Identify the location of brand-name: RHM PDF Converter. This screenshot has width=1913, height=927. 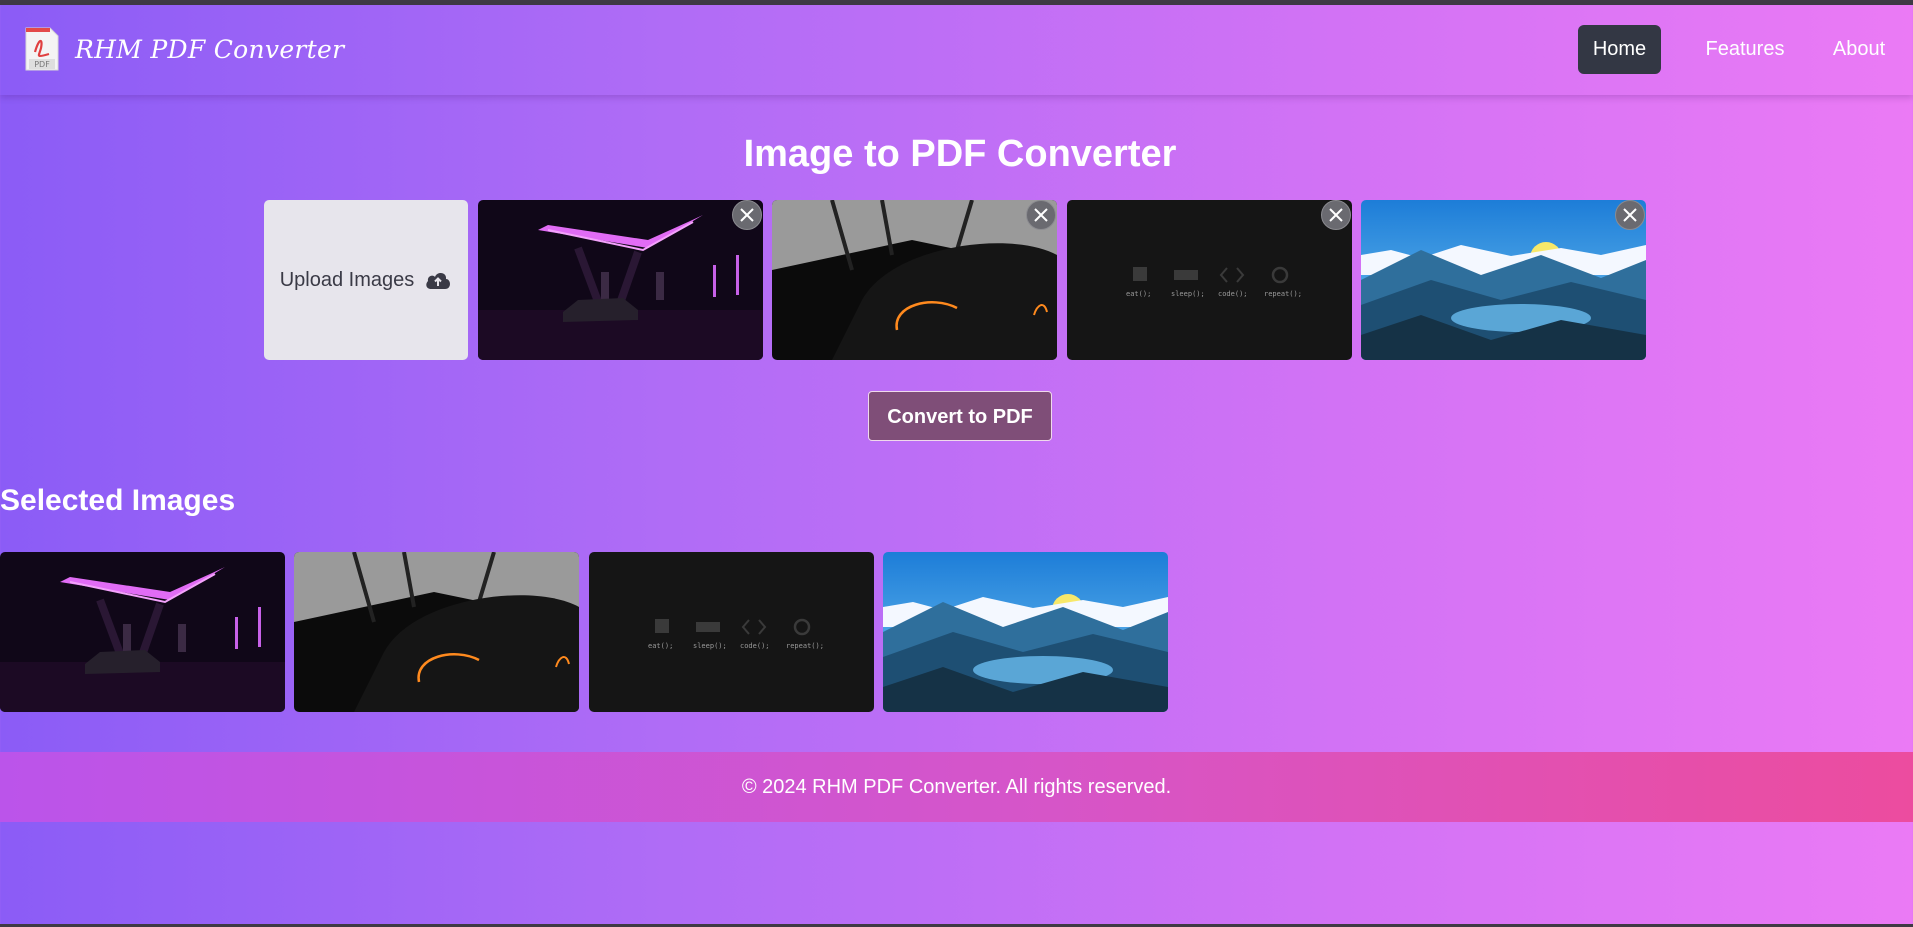
(209, 49).